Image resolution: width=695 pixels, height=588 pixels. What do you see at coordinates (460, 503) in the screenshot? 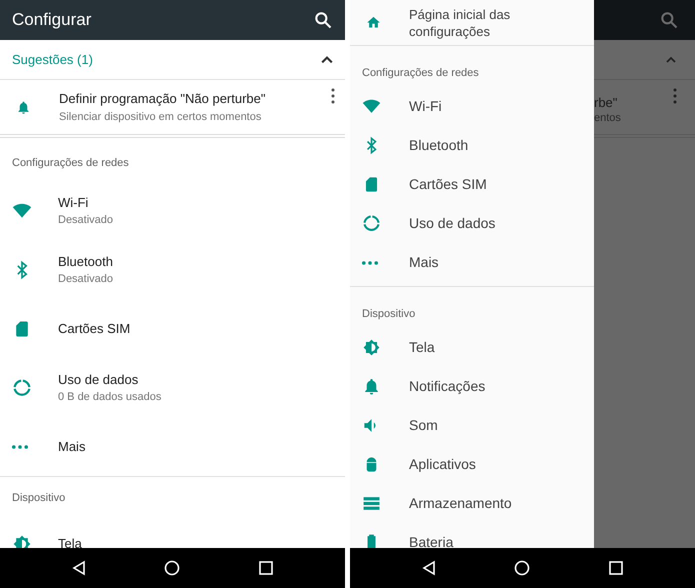
I see `item-title: Armazenamento` at bounding box center [460, 503].